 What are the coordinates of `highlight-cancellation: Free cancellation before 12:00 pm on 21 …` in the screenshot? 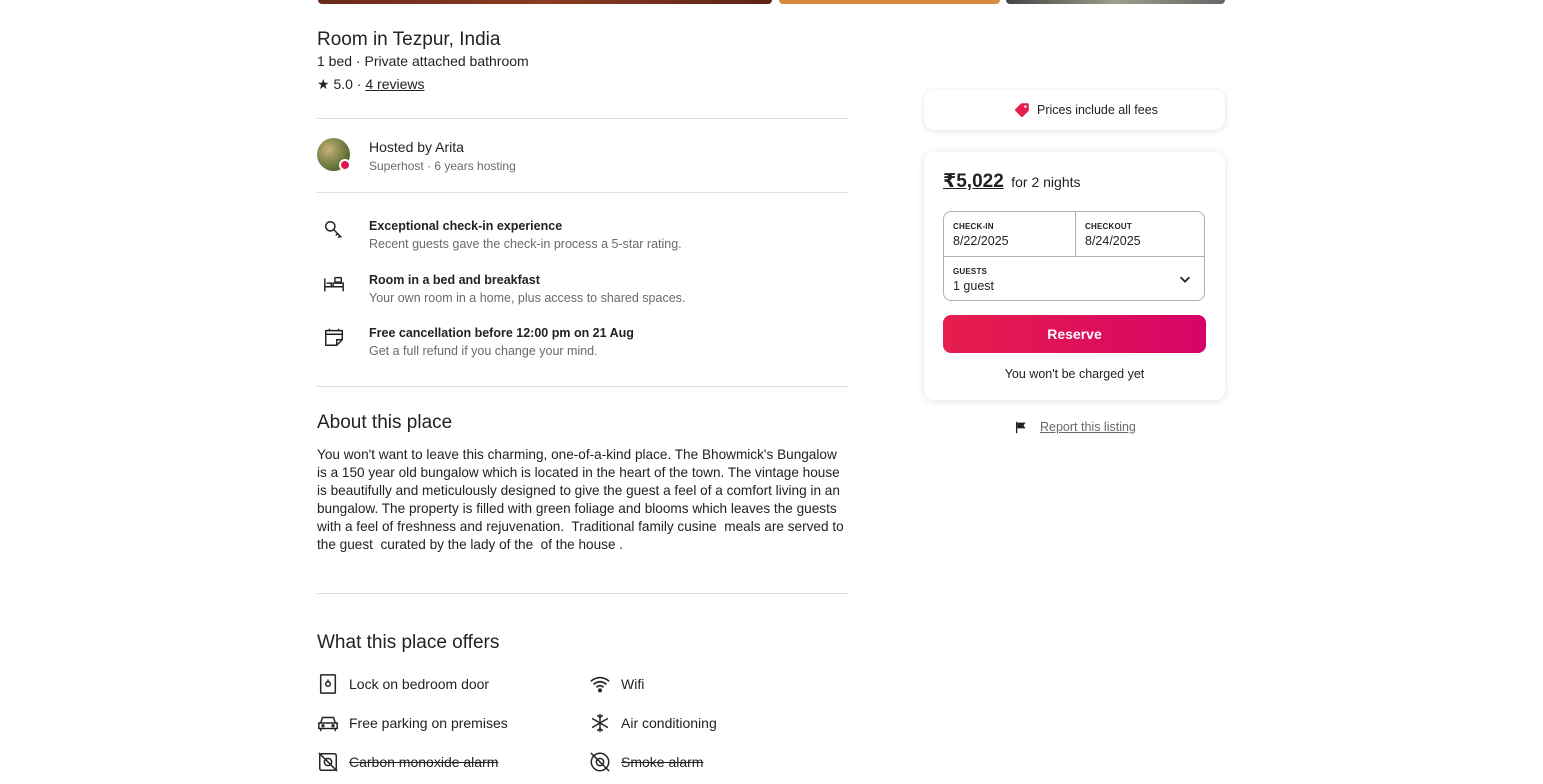 It's located at (582, 346).